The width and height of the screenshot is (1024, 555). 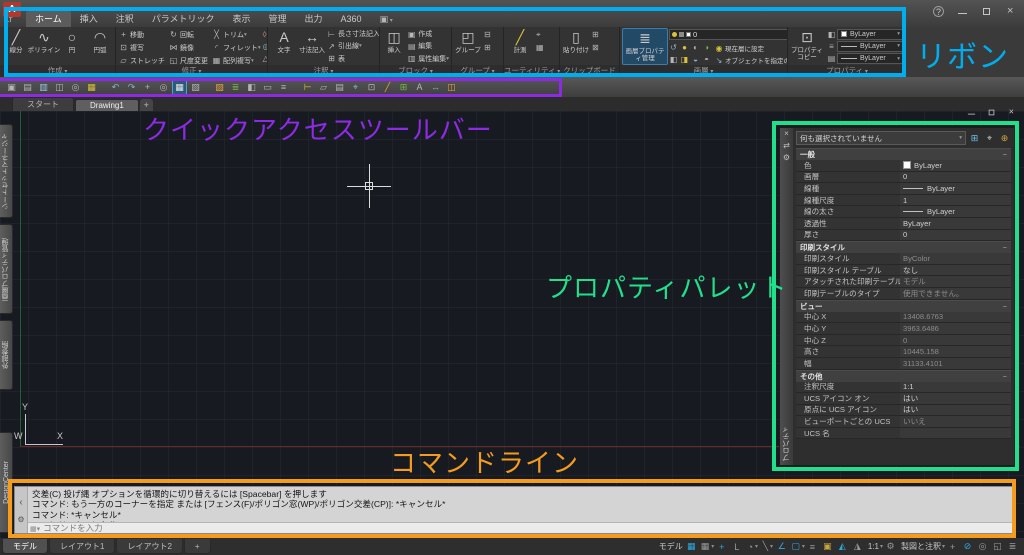 I want to click on property-value: 1:1, so click(x=955, y=387).